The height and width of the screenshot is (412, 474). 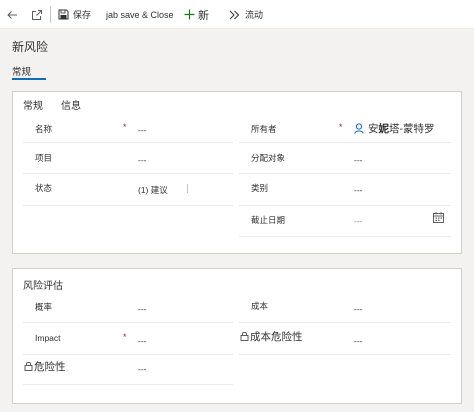 I want to click on back-button, so click(x=12, y=14).